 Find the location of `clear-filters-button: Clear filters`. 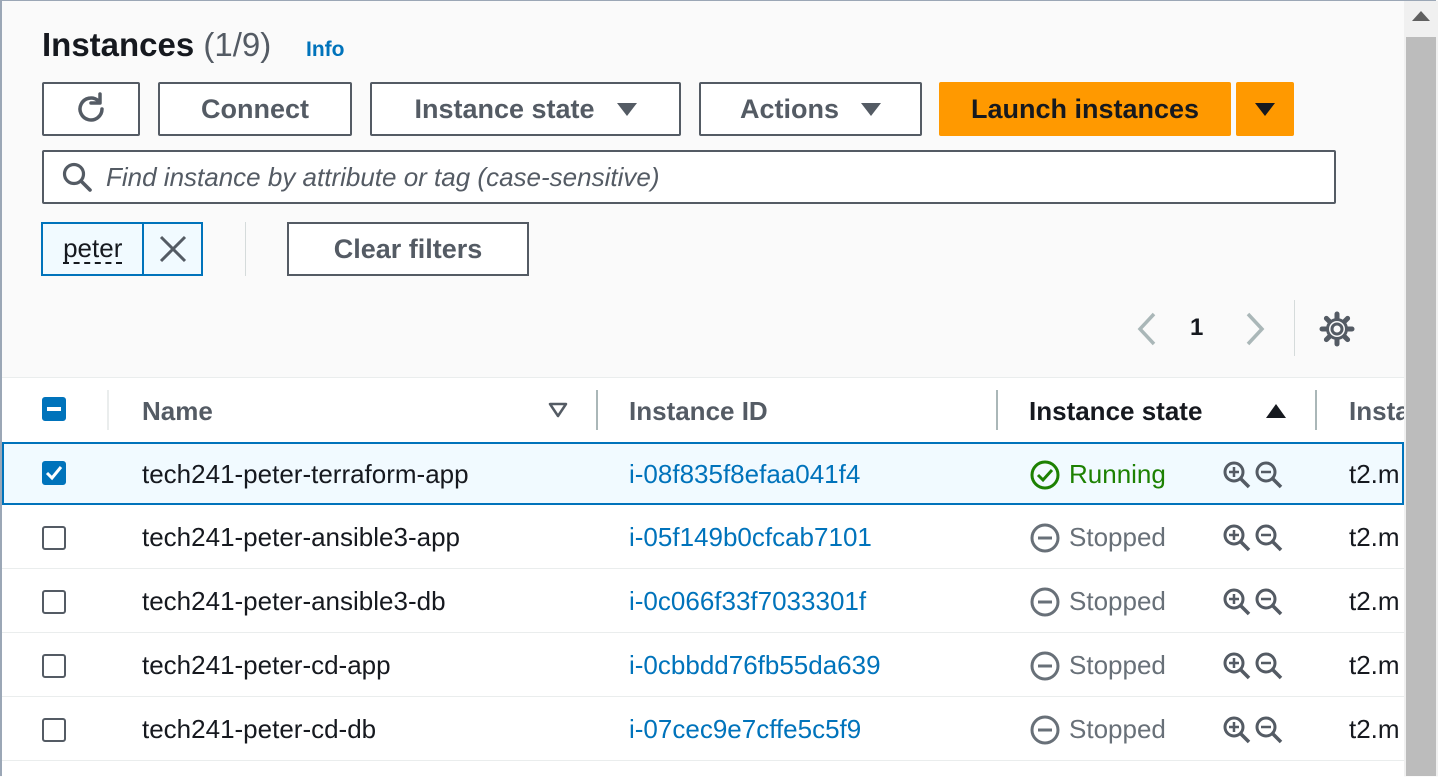

clear-filters-button: Clear filters is located at coordinates (408, 249).